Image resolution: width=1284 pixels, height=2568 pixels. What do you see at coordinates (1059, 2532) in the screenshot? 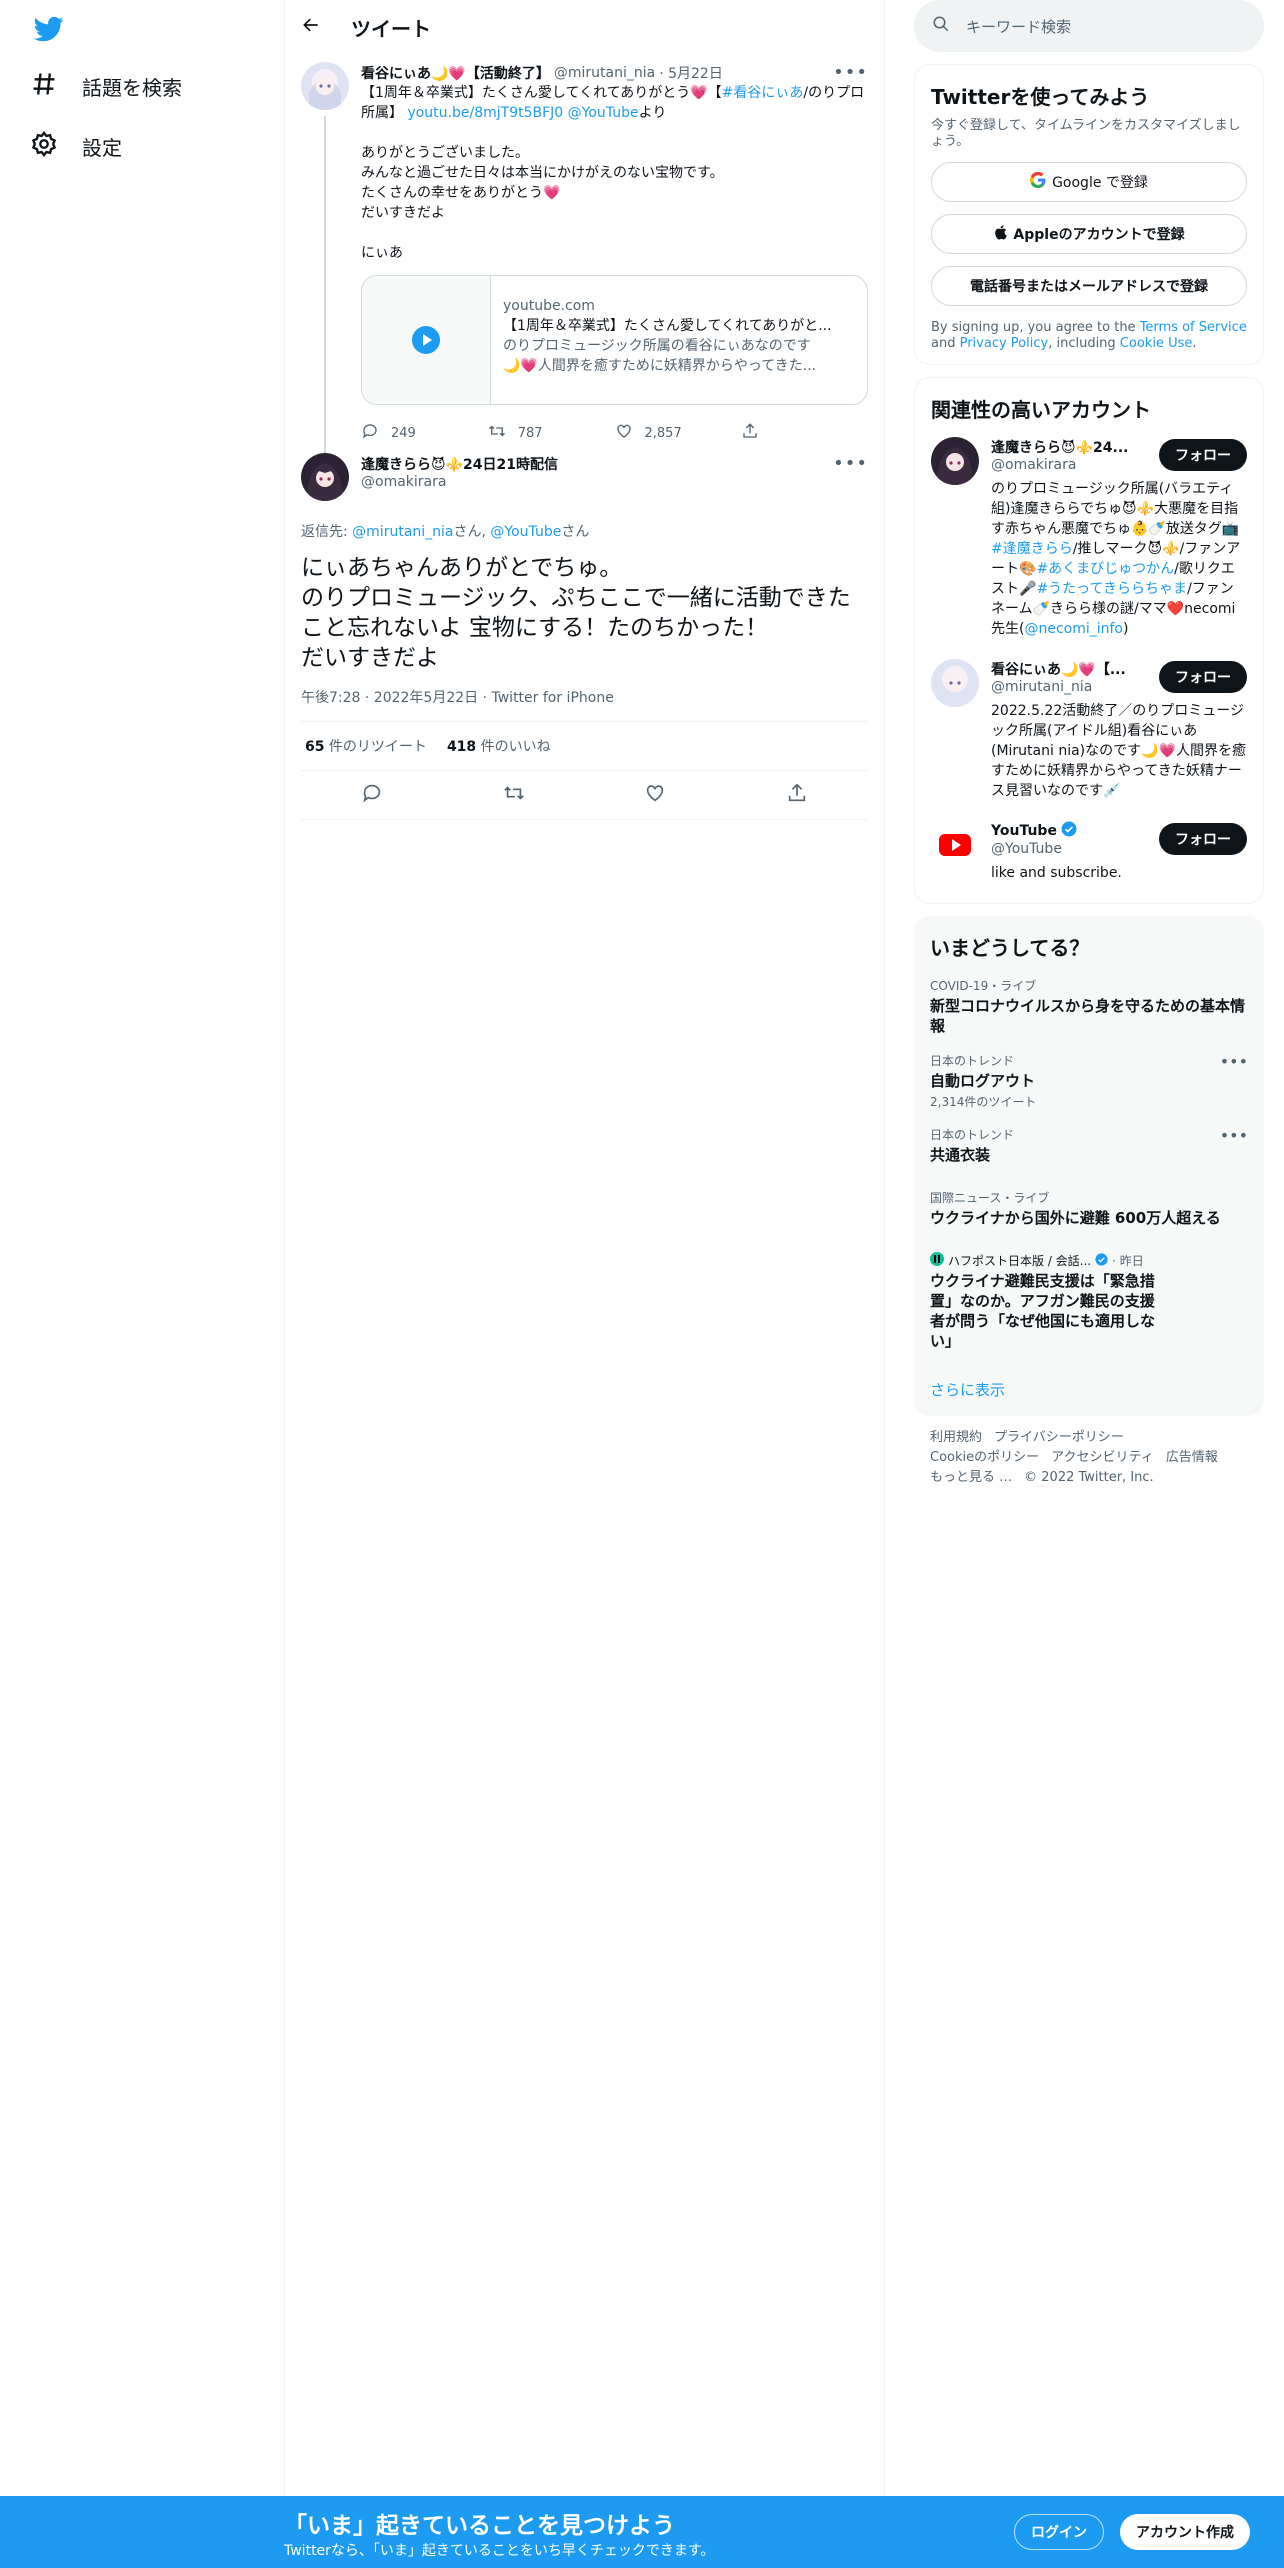
I see `login-button: ログイン` at bounding box center [1059, 2532].